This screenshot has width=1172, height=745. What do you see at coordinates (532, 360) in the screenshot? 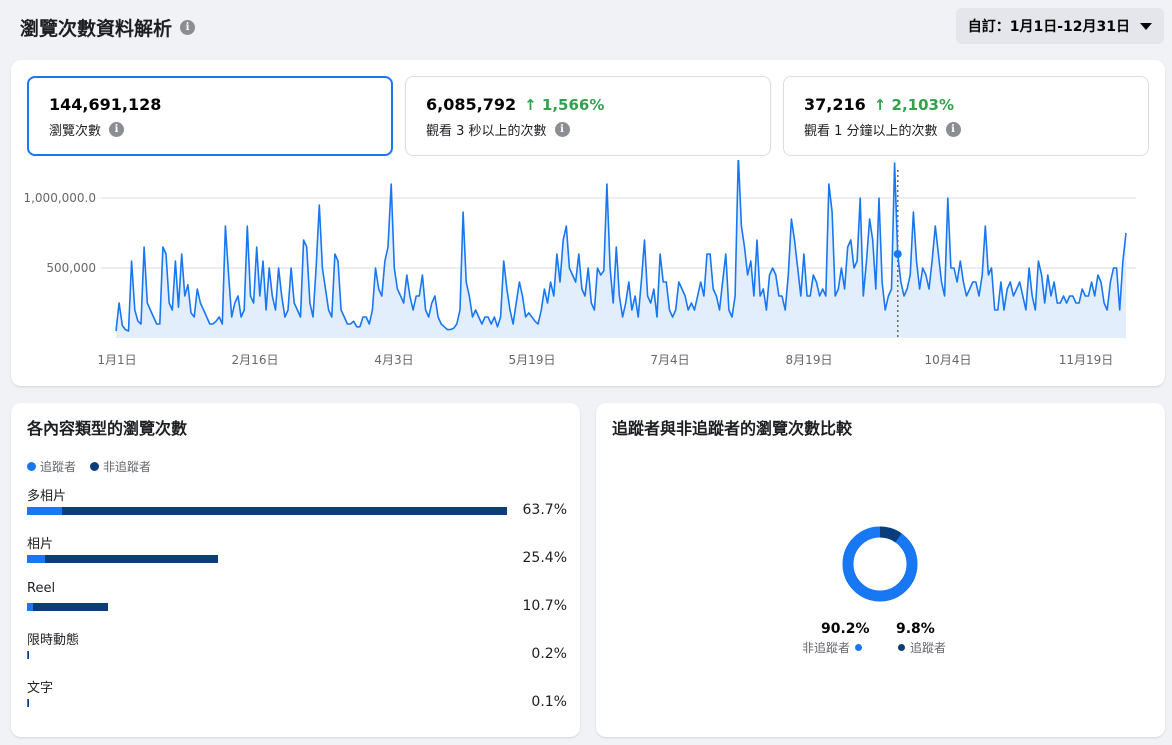
I see `x-tick-label: 5月19日` at bounding box center [532, 360].